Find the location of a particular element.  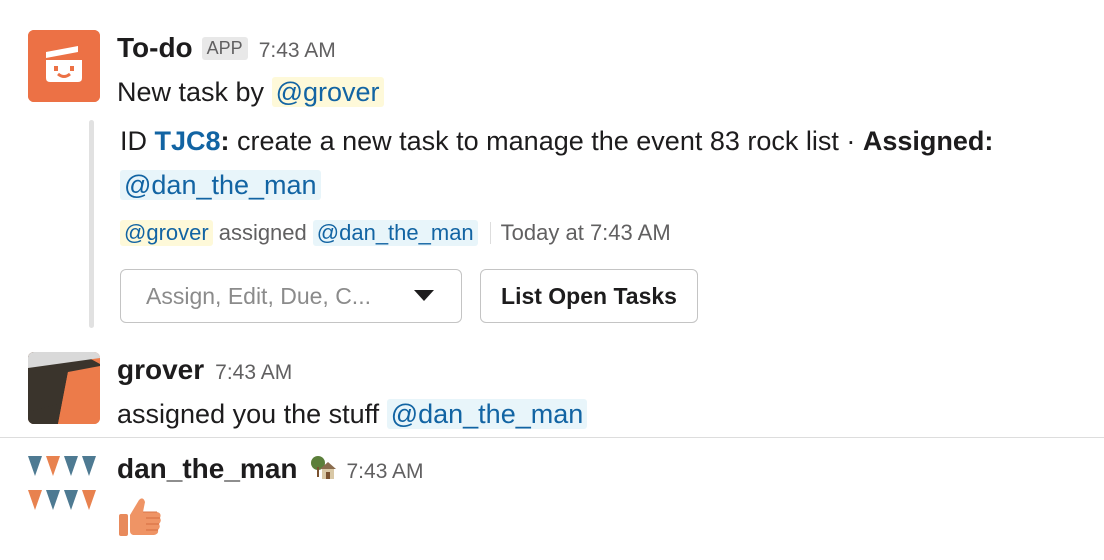

task-id-link: TJC8 is located at coordinates (188, 141).